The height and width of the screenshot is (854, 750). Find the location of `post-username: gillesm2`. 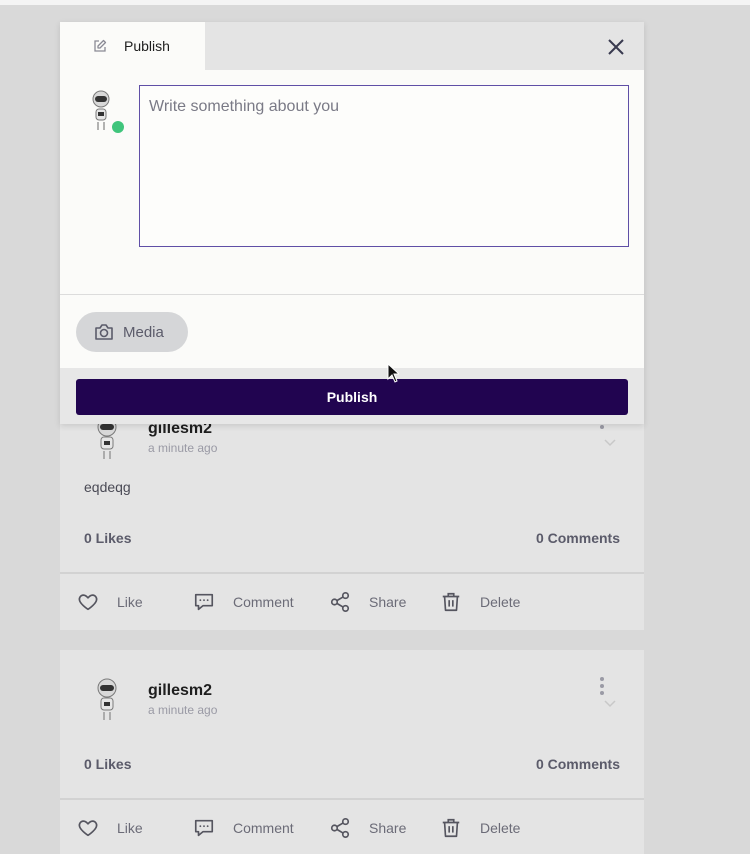

post-username: gillesm2 is located at coordinates (180, 691).